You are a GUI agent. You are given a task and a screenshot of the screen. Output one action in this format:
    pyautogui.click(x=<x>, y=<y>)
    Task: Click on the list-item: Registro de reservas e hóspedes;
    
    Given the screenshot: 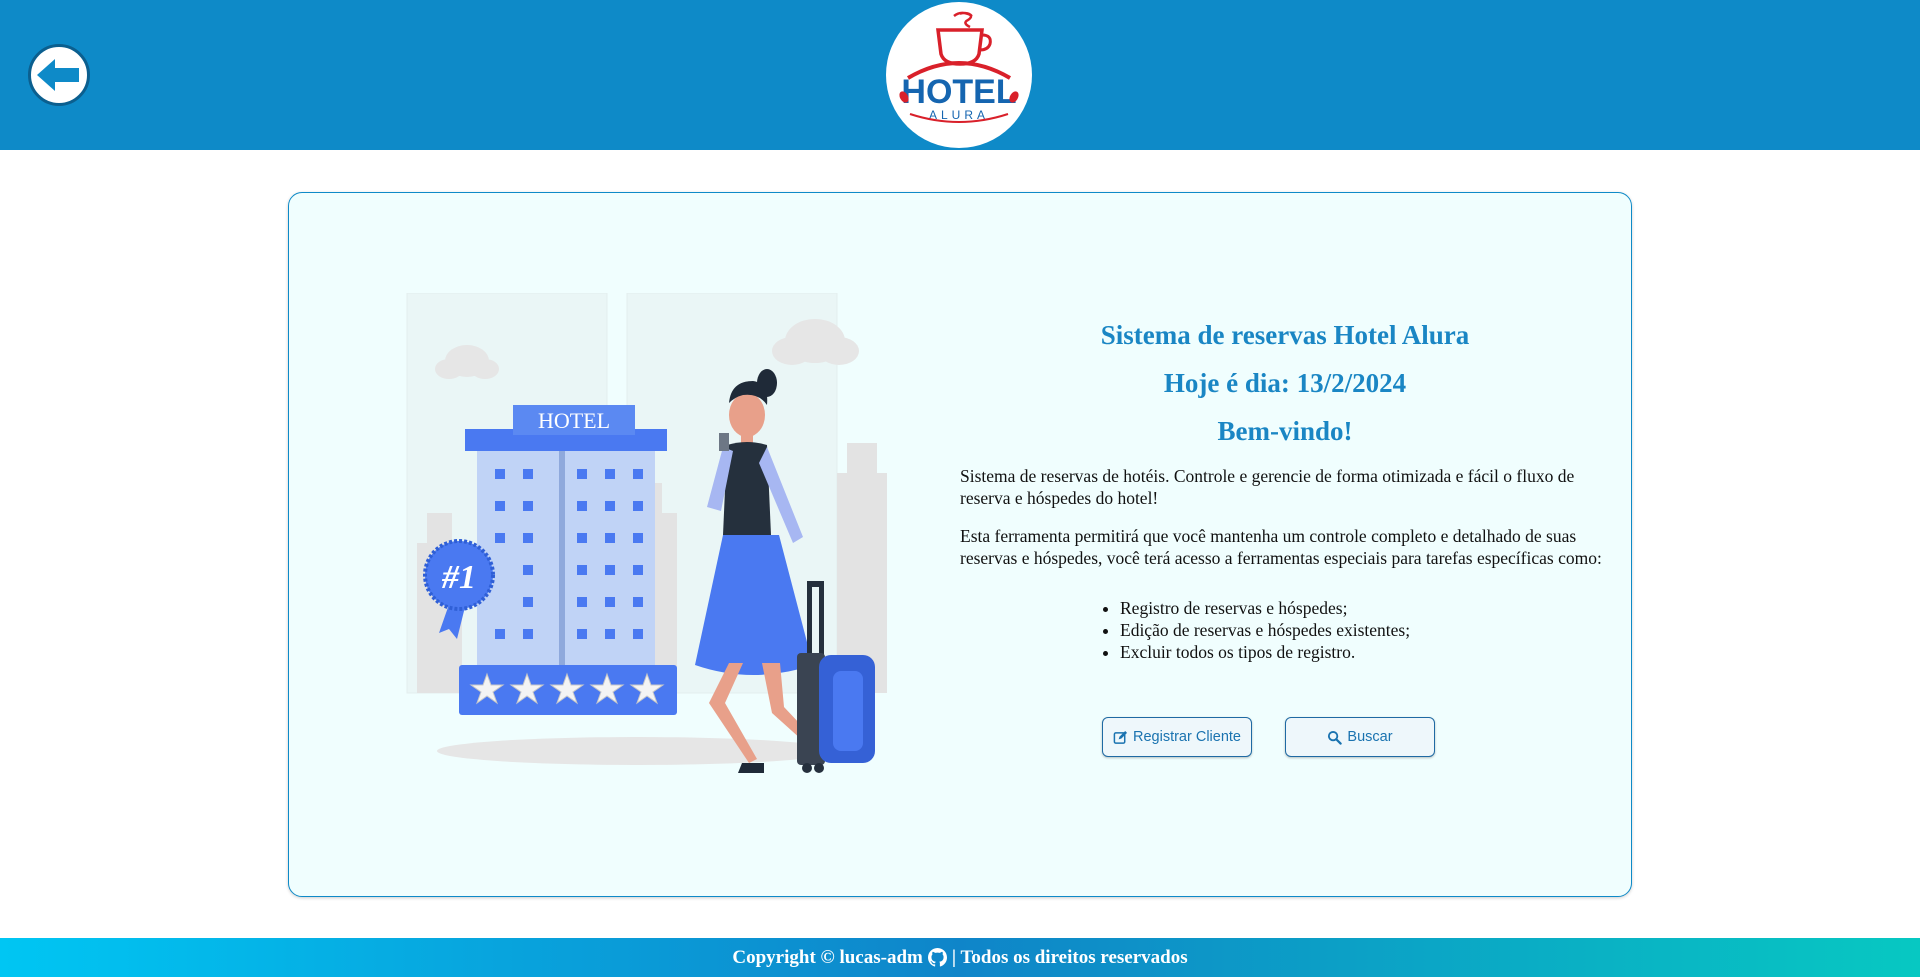 What is the action you would take?
    pyautogui.click(x=1365, y=608)
    